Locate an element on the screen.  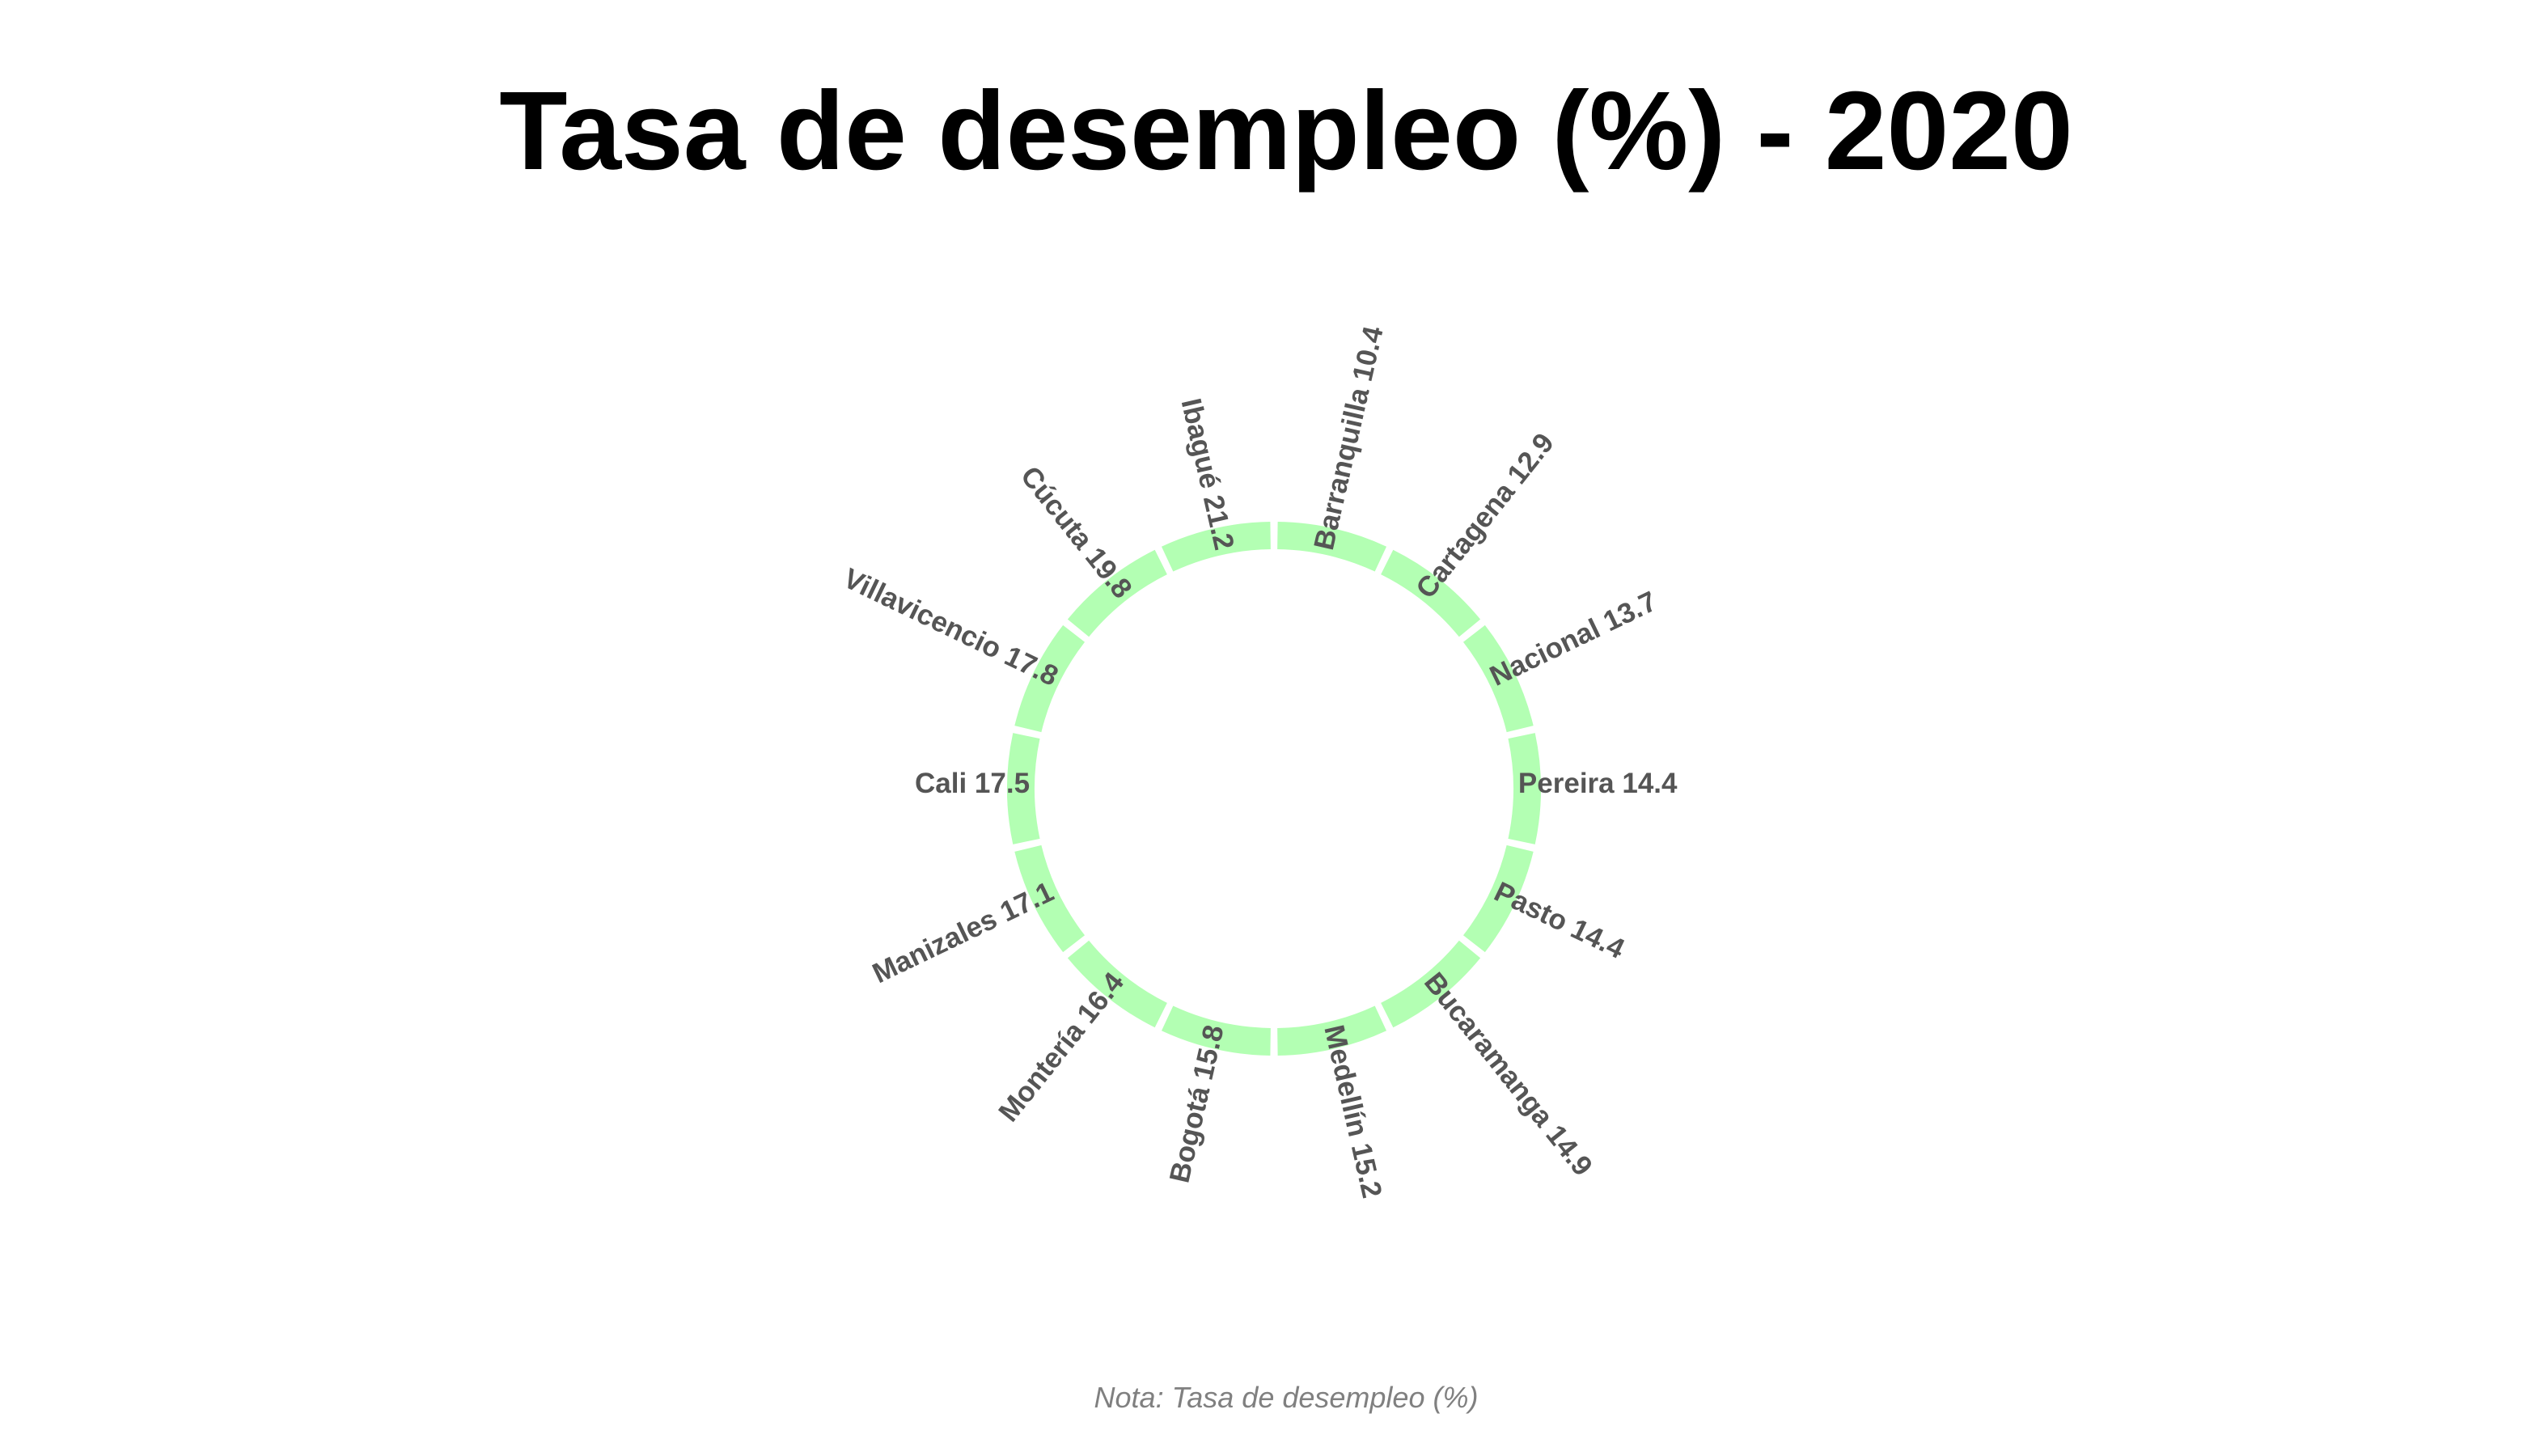
bar-label: Cúcuta 19.8 is located at coordinates (1076, 532).